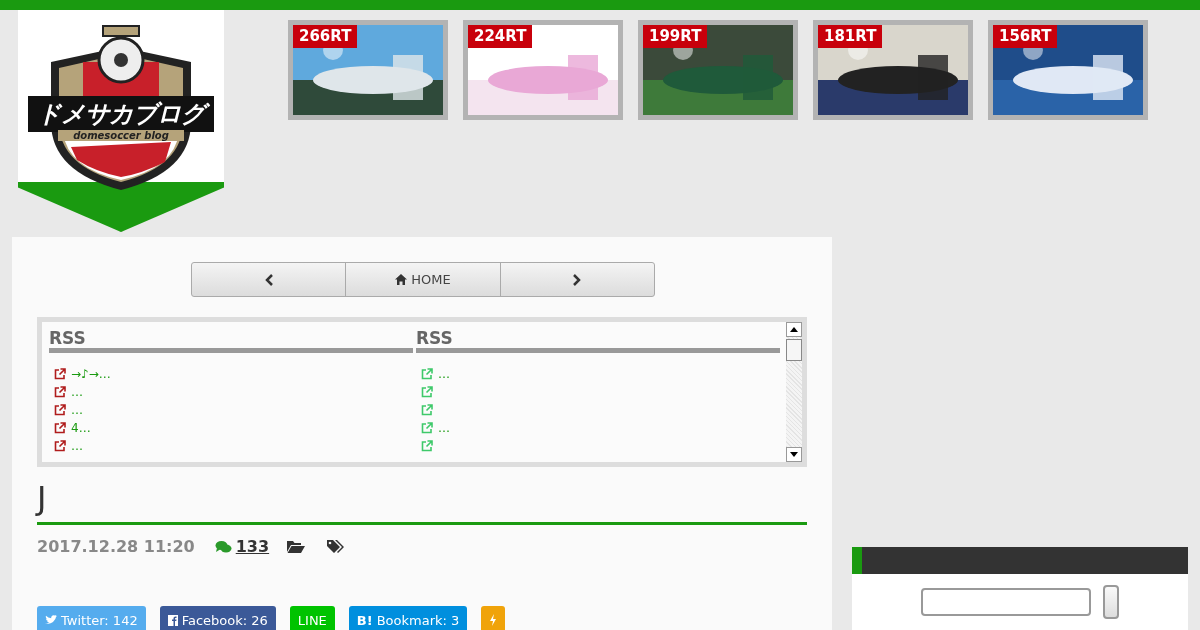  I want to click on retweet-count: 199RT, so click(675, 36).